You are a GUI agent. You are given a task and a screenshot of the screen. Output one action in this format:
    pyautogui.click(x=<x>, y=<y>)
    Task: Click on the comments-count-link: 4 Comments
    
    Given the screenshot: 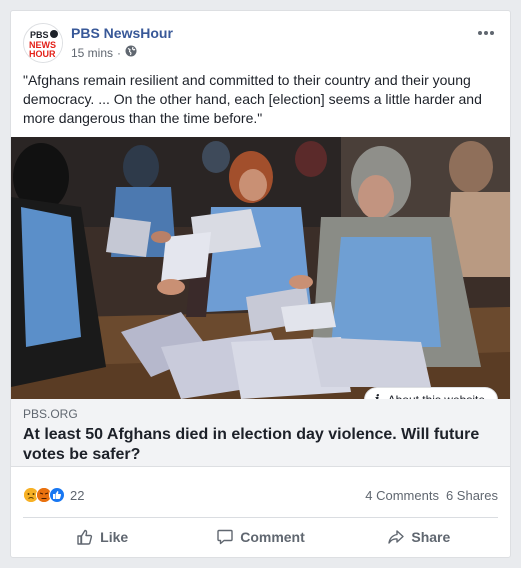 What is the action you would take?
    pyautogui.click(x=402, y=495)
    